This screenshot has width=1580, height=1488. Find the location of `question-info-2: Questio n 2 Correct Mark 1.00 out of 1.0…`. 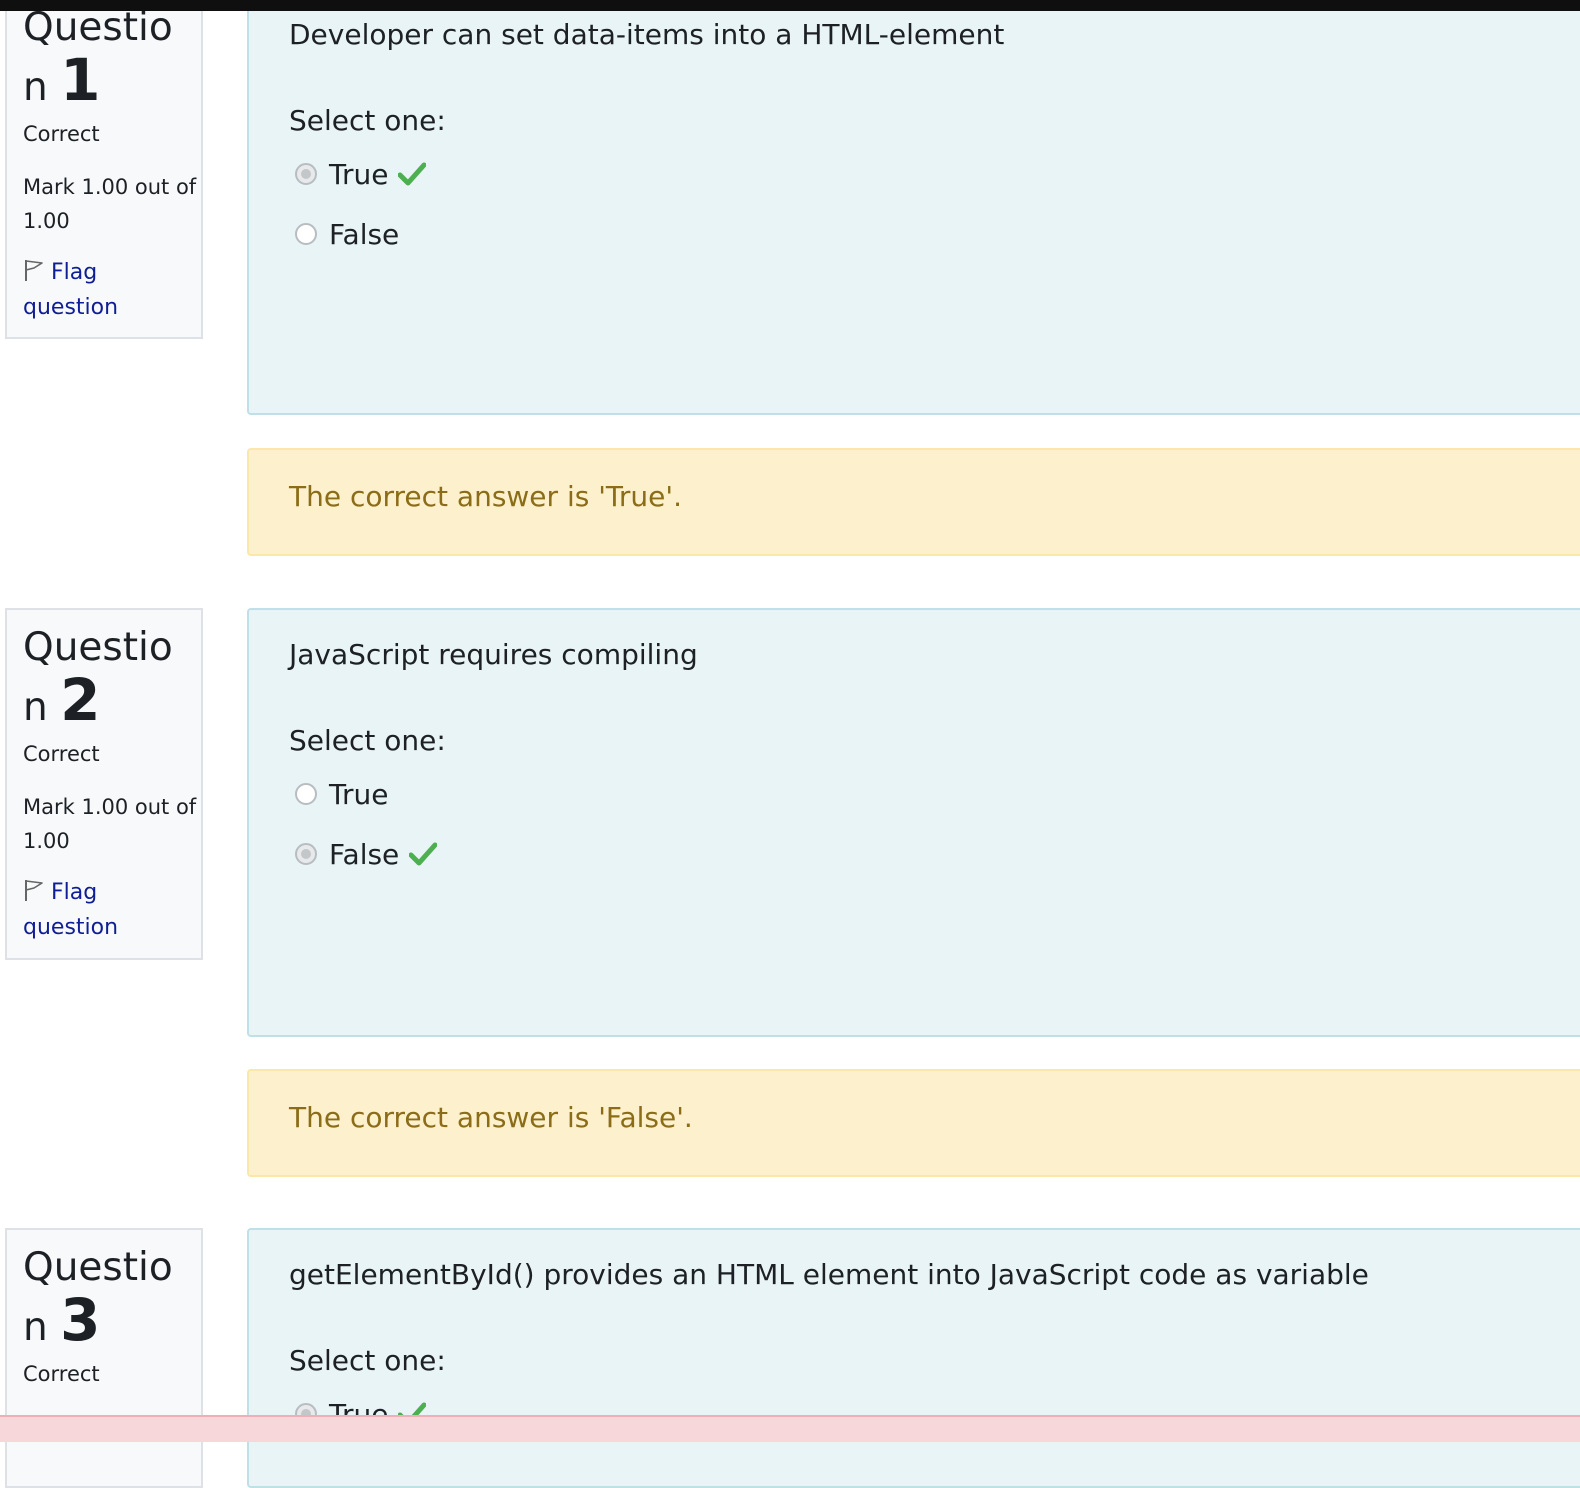

question-info-2: Questio n 2 Correct Mark 1.00 out of 1.0… is located at coordinates (104, 784).